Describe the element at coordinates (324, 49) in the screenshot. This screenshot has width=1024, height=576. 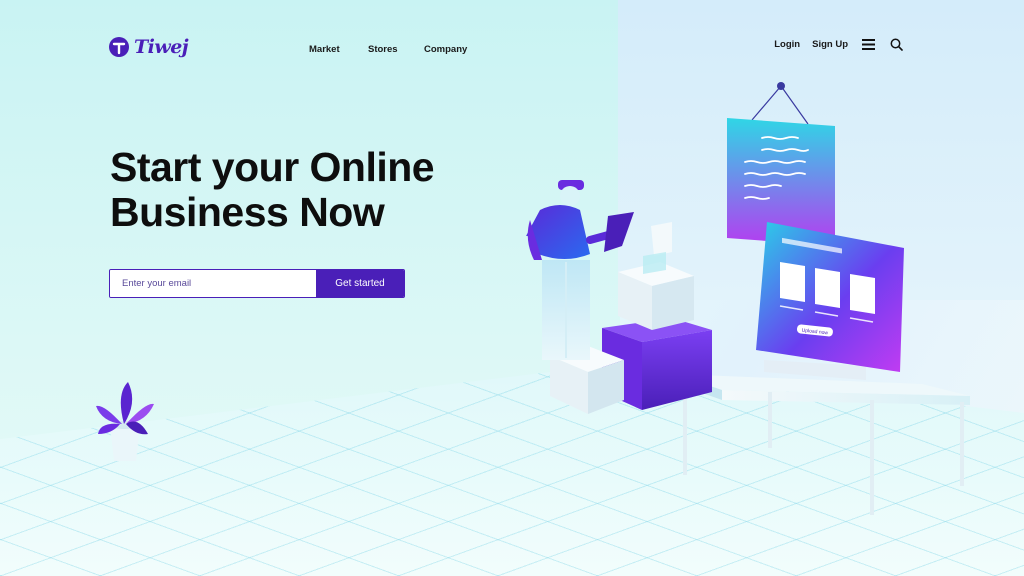
I see `nav-link-market: Market` at that location.